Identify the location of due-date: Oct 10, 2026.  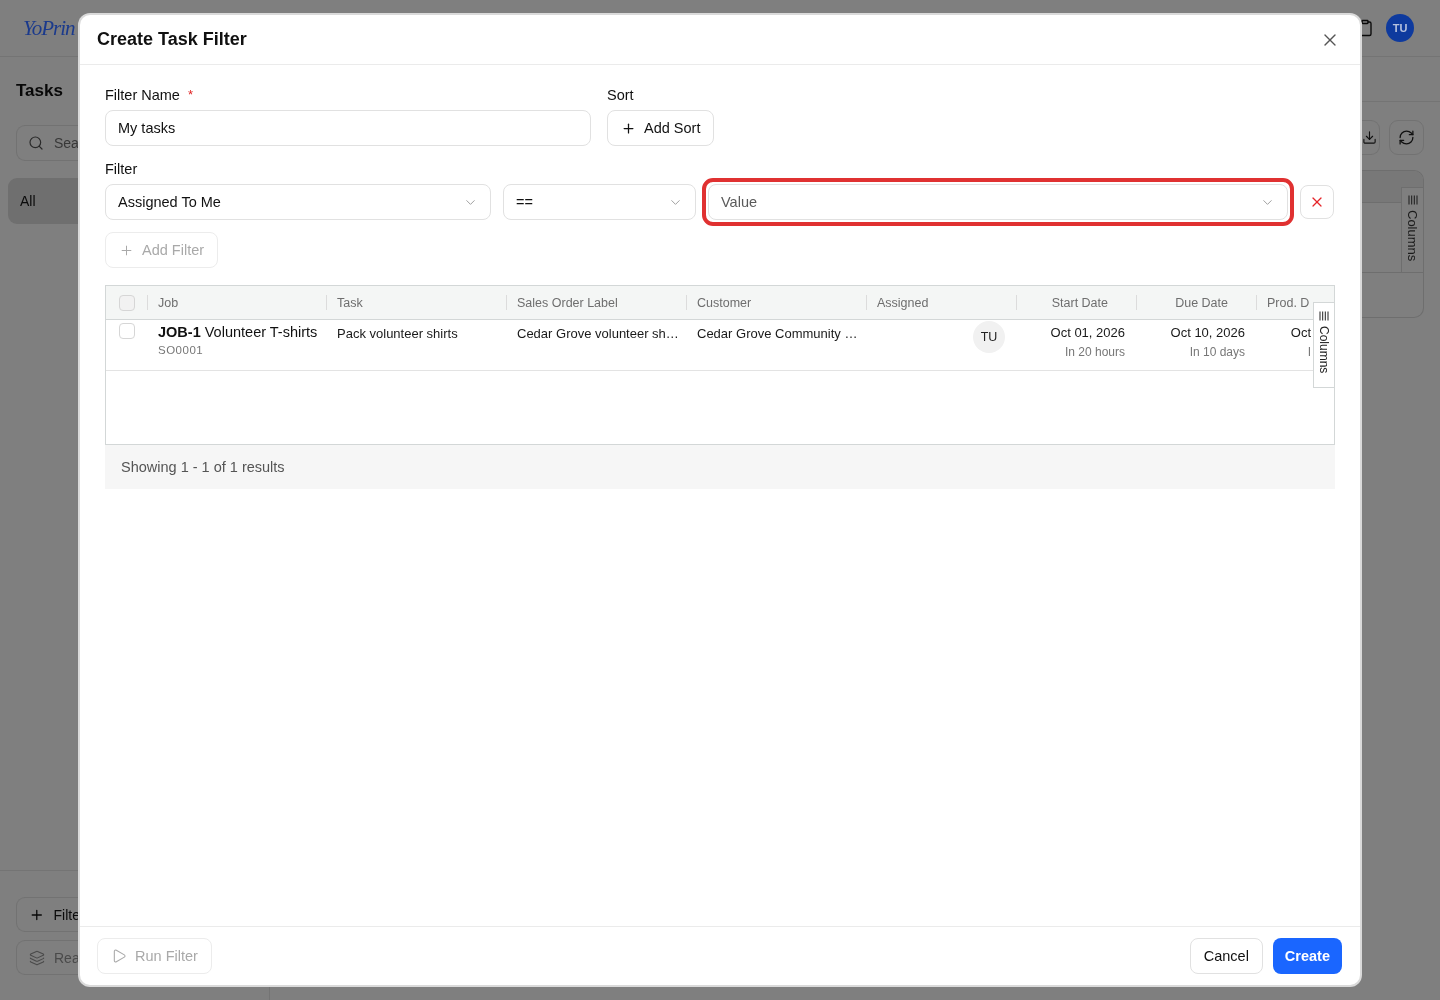
(1207, 333).